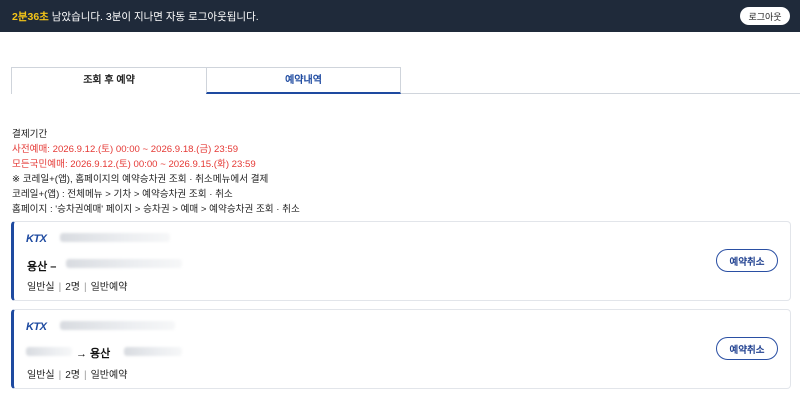 This screenshot has width=800, height=405. I want to click on tab-bar: 조회 후 예약 예약내역, so click(405, 80).